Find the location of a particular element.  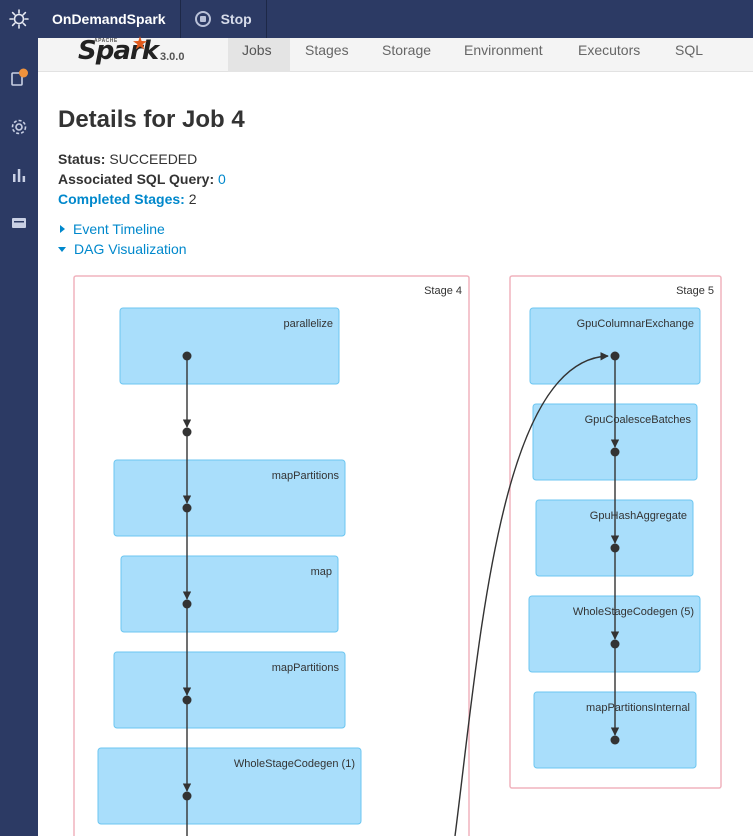

dag-node-label: WholeStageCodegen (5) is located at coordinates (633, 612).